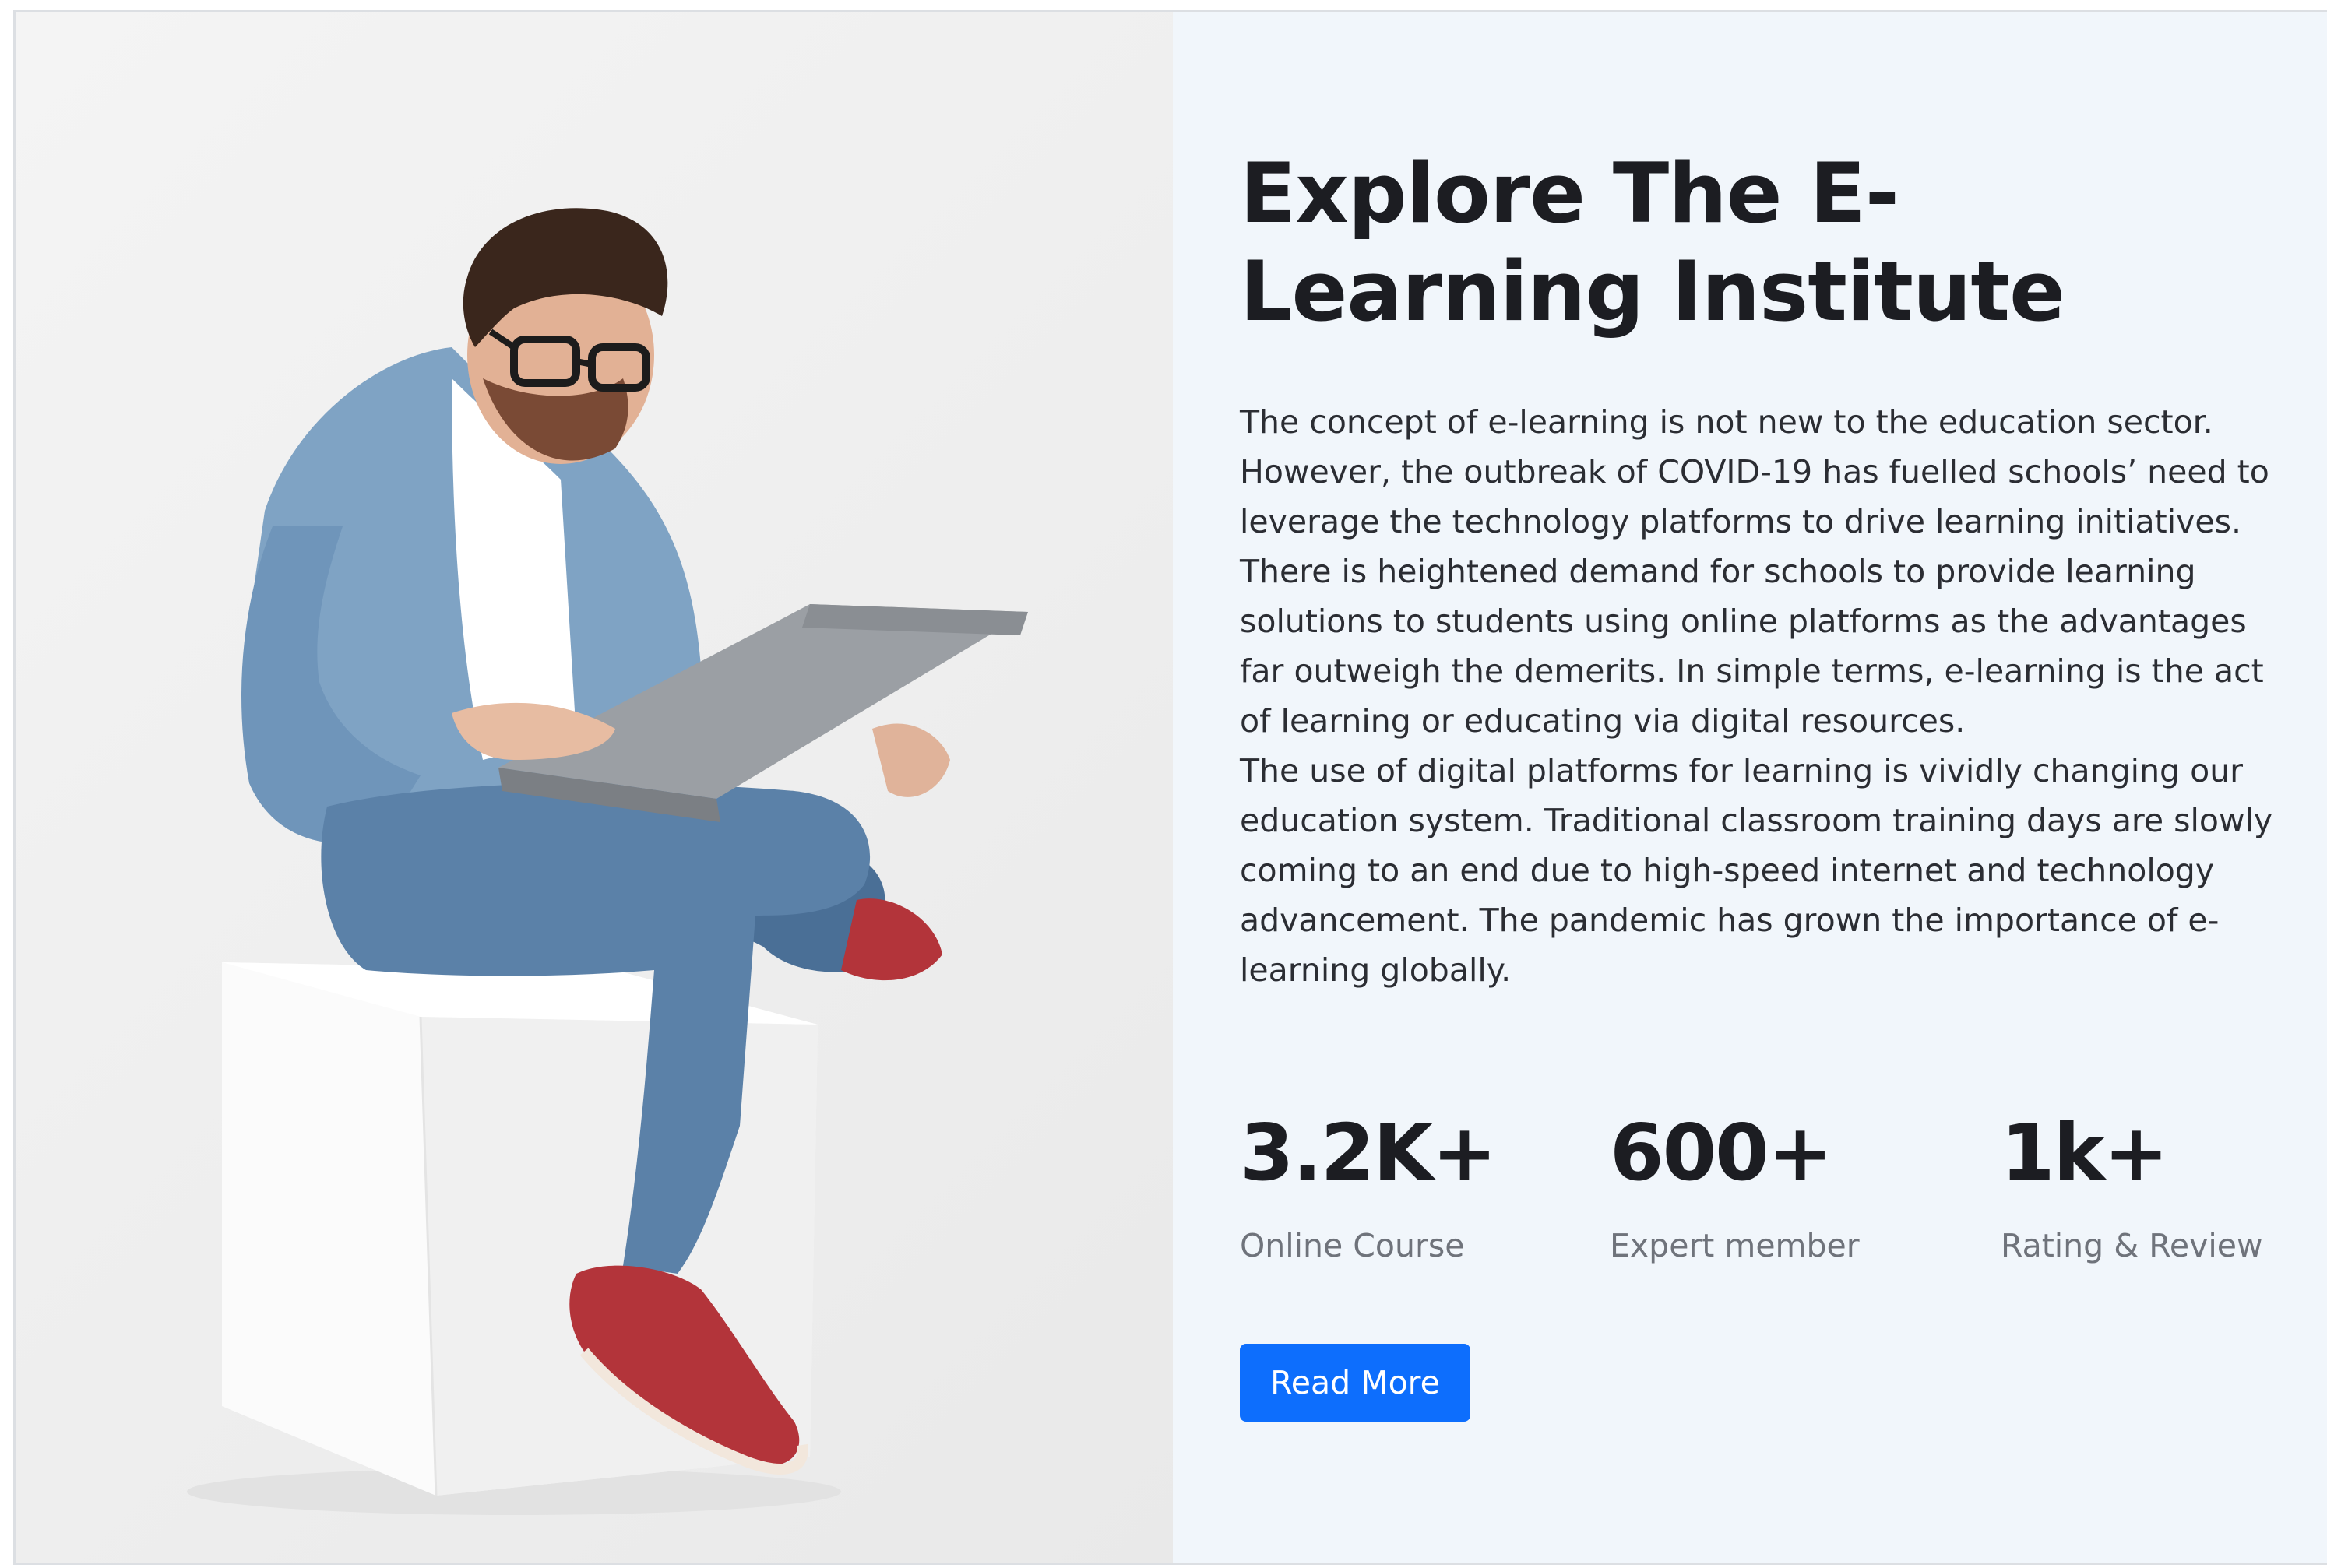 The width and height of the screenshot is (2327, 1568). I want to click on stat-label: Rating & Review, so click(2132, 1245).